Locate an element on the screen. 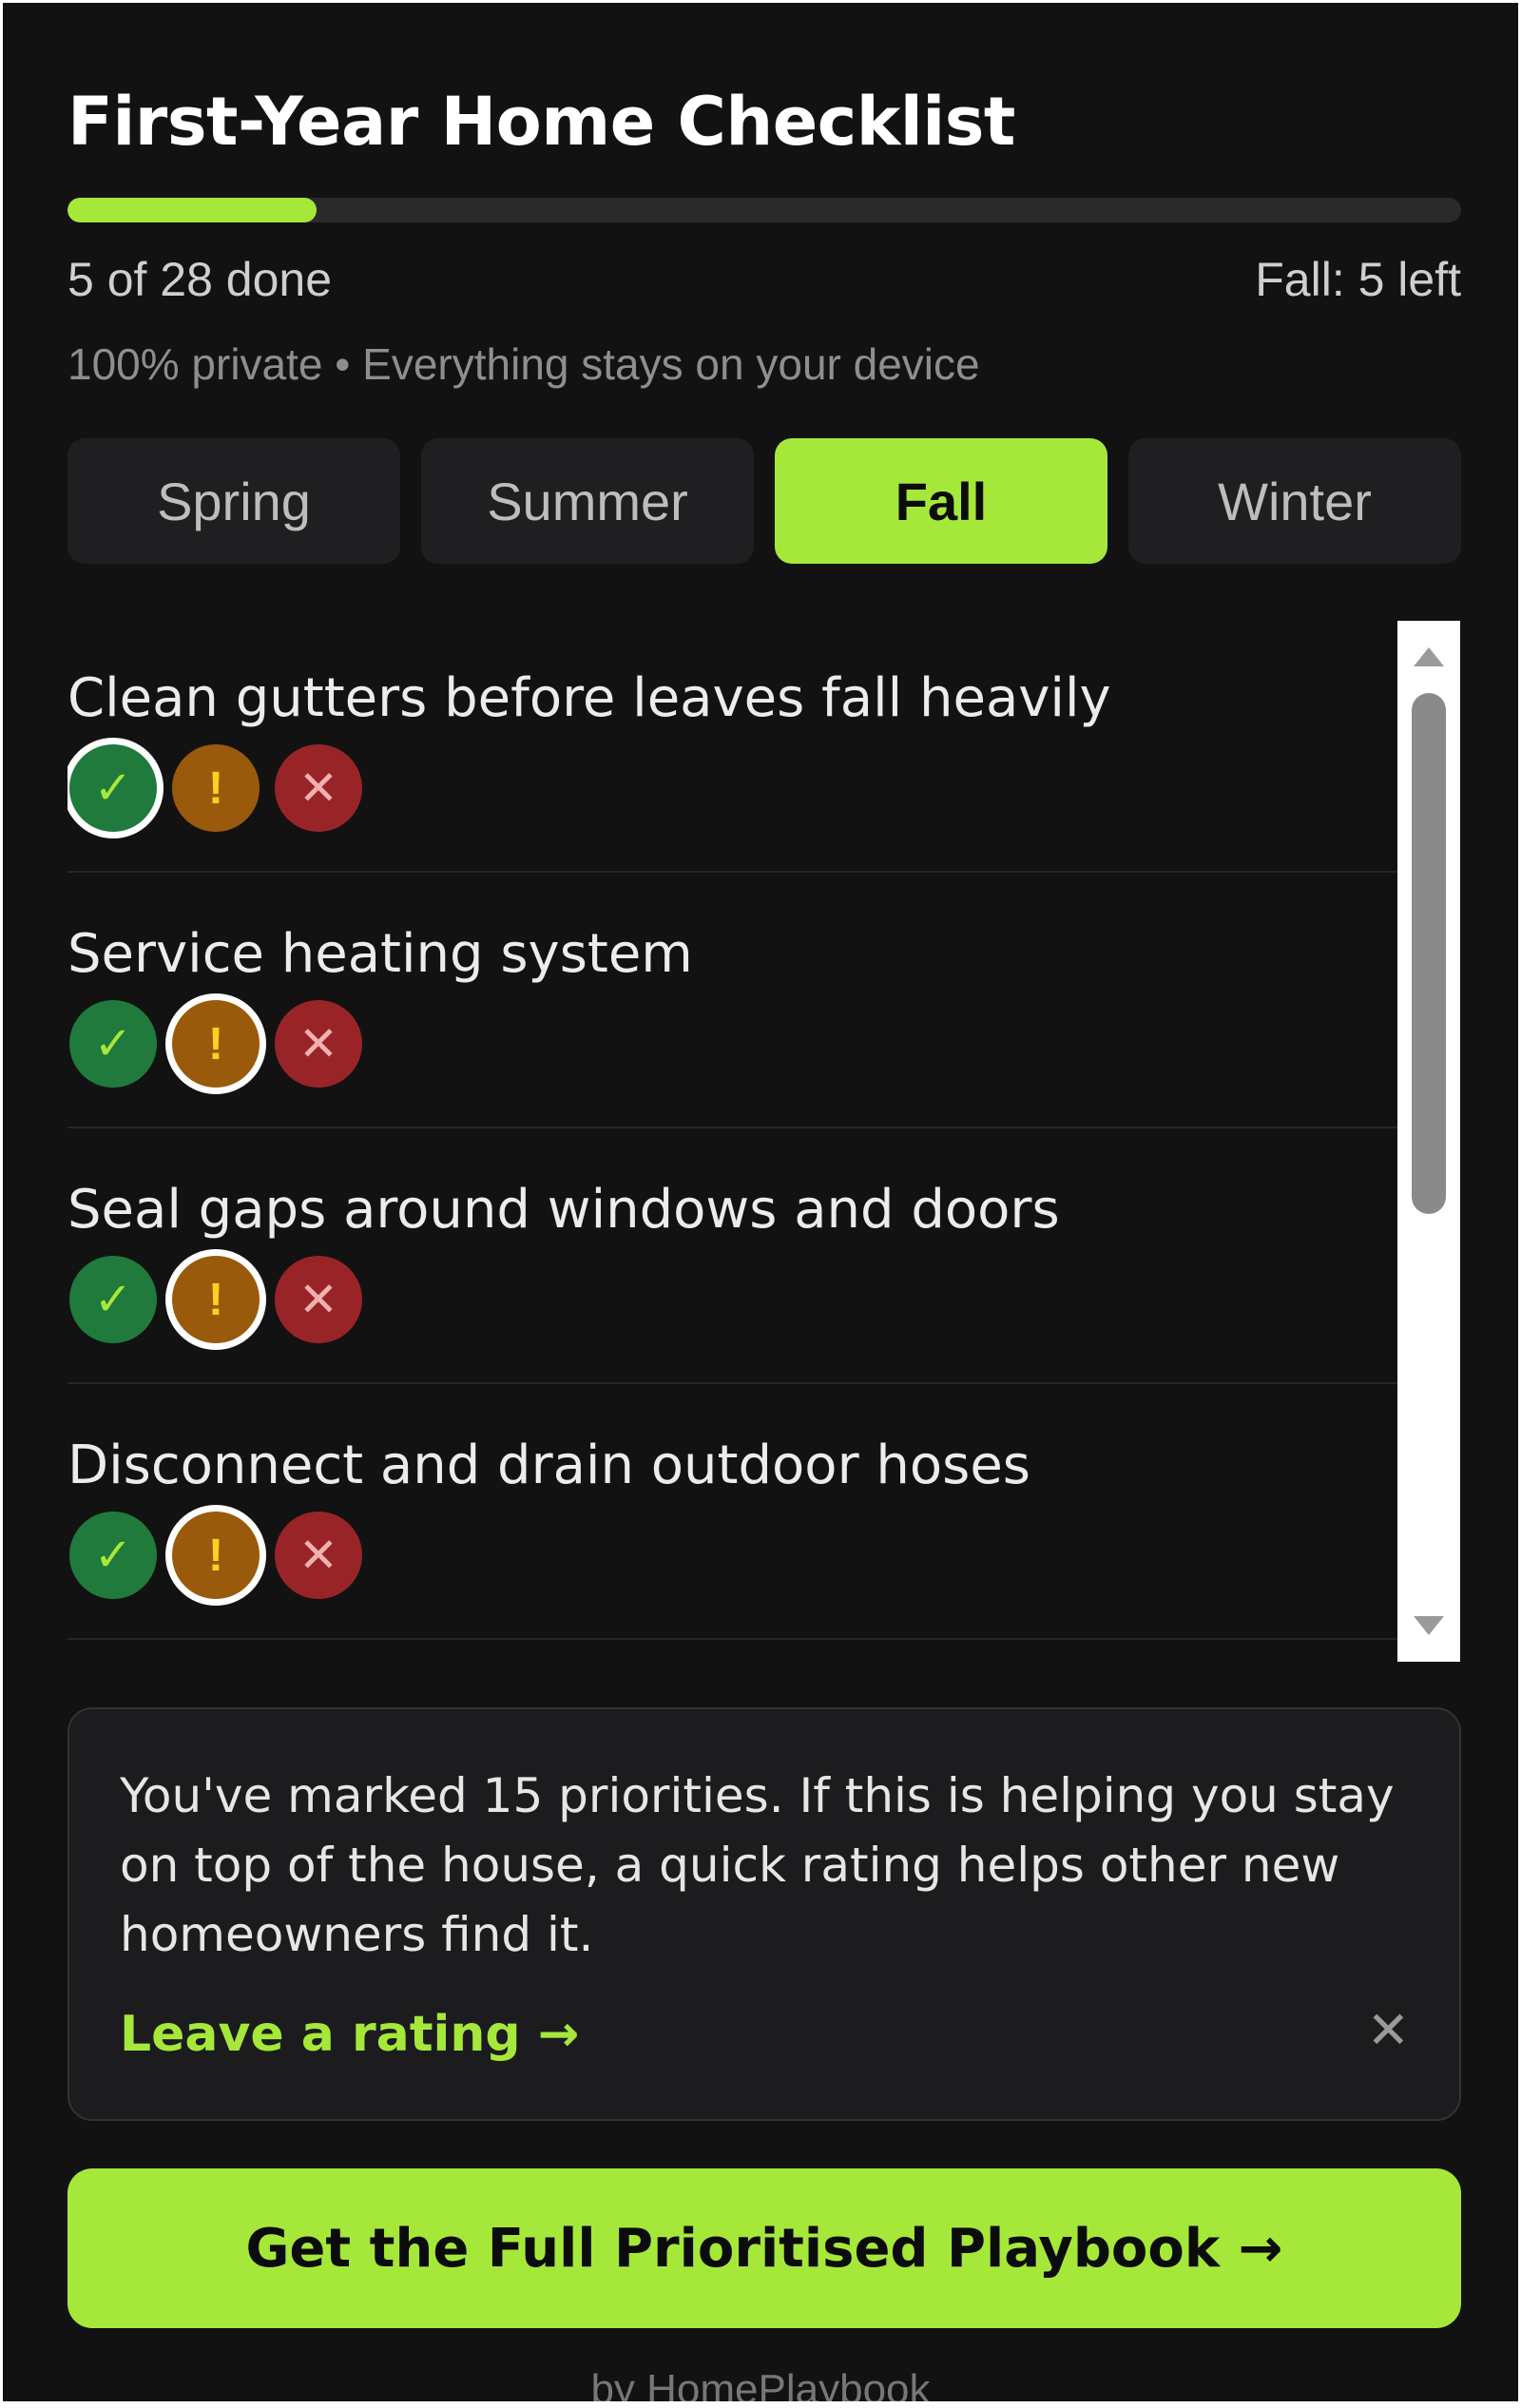  scroll-thumb is located at coordinates (1429, 953).